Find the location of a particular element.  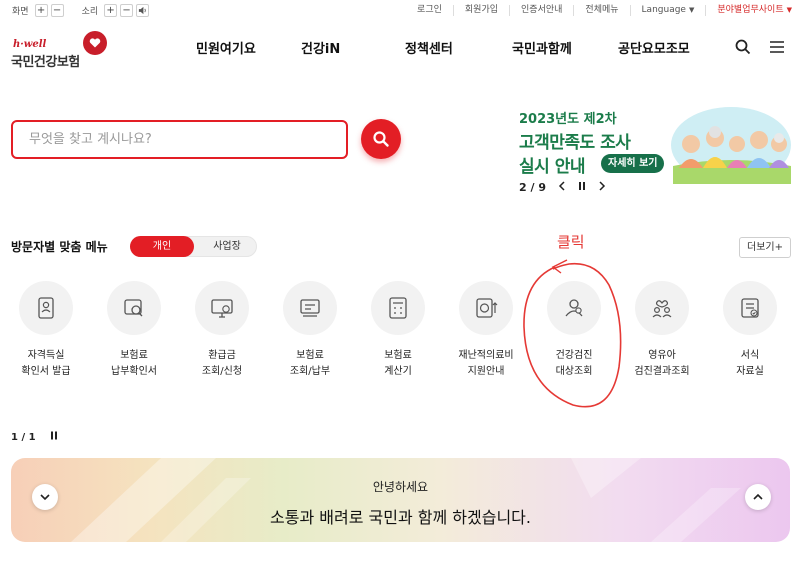

banner-pager: 2 / 9 is located at coordinates (562, 187).